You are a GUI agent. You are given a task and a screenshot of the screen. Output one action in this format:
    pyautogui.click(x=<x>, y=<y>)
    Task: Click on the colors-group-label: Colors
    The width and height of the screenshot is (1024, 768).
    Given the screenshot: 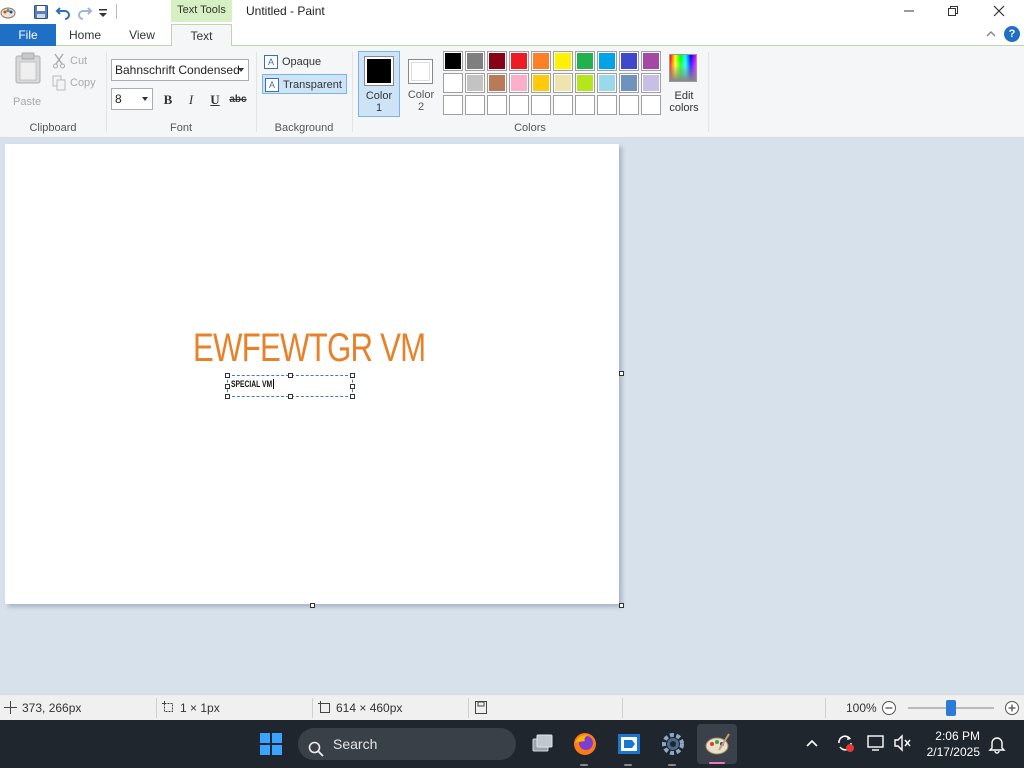 What is the action you would take?
    pyautogui.click(x=530, y=128)
    